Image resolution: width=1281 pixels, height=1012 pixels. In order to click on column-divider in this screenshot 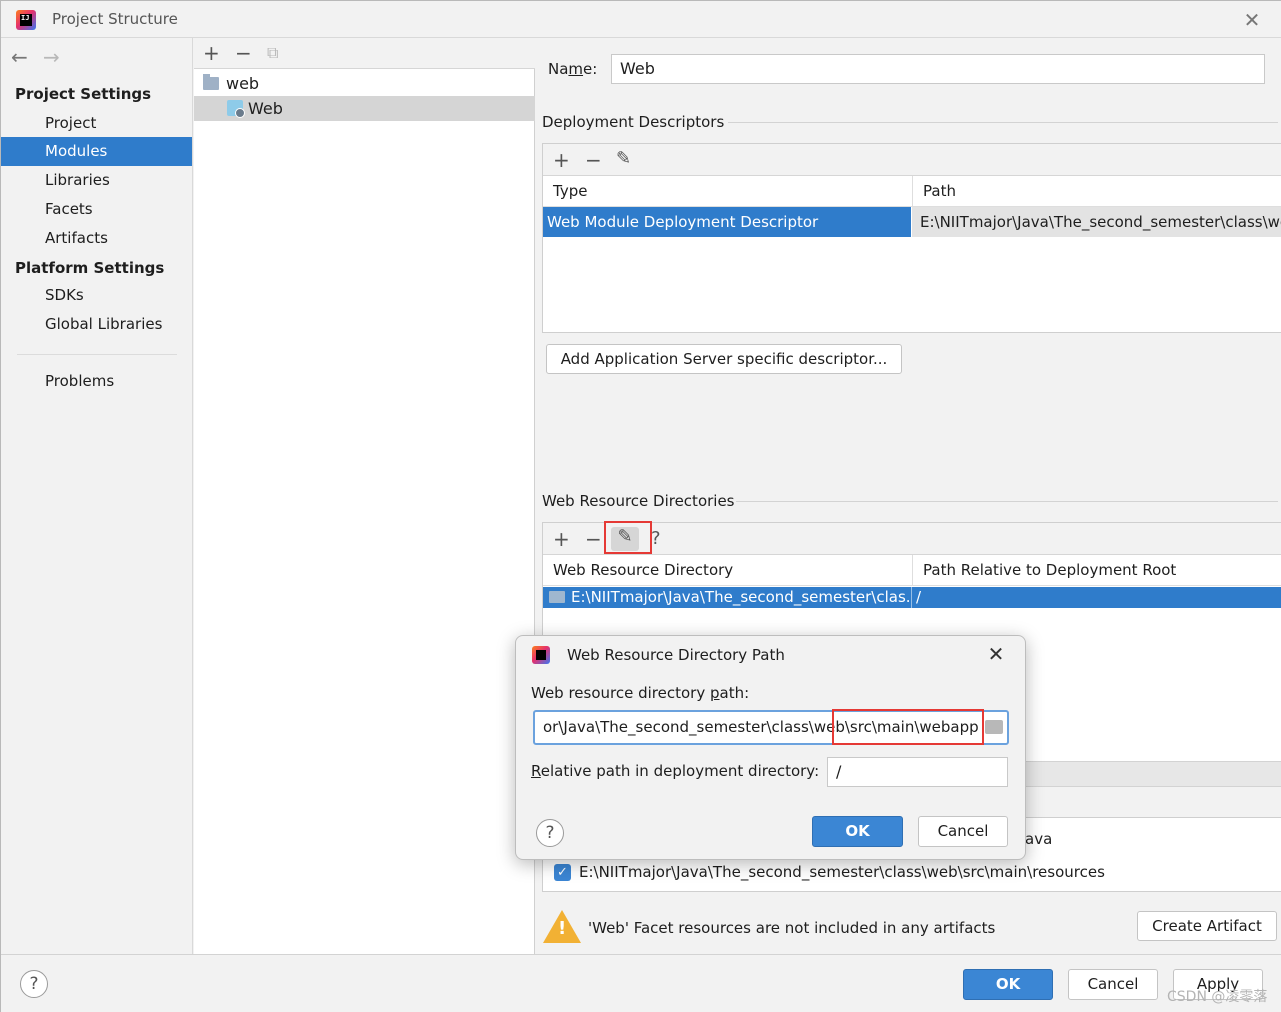, I will do `click(911, 597)`.